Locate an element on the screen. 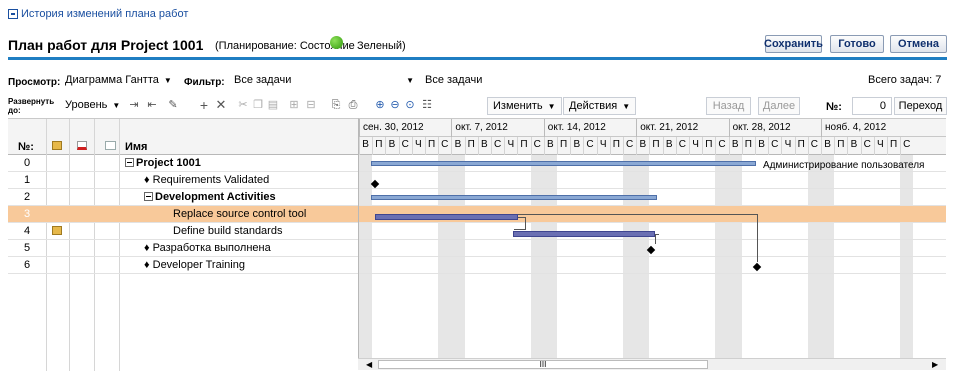 The width and height of the screenshot is (953, 371). history-icon is located at coordinates (13, 14).